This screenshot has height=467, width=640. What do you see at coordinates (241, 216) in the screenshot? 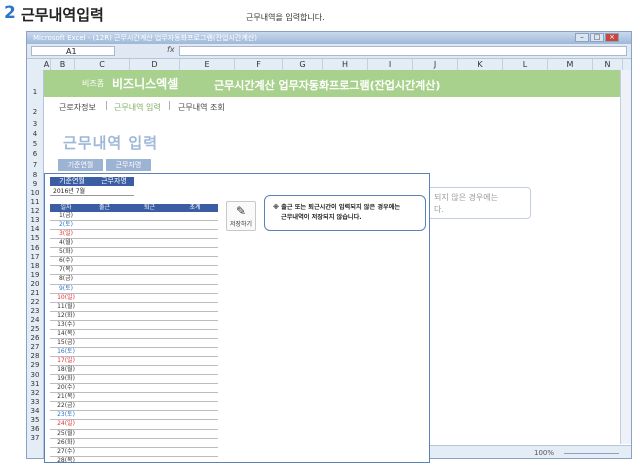
I see `save-button: ✎ 저장하기` at bounding box center [241, 216].